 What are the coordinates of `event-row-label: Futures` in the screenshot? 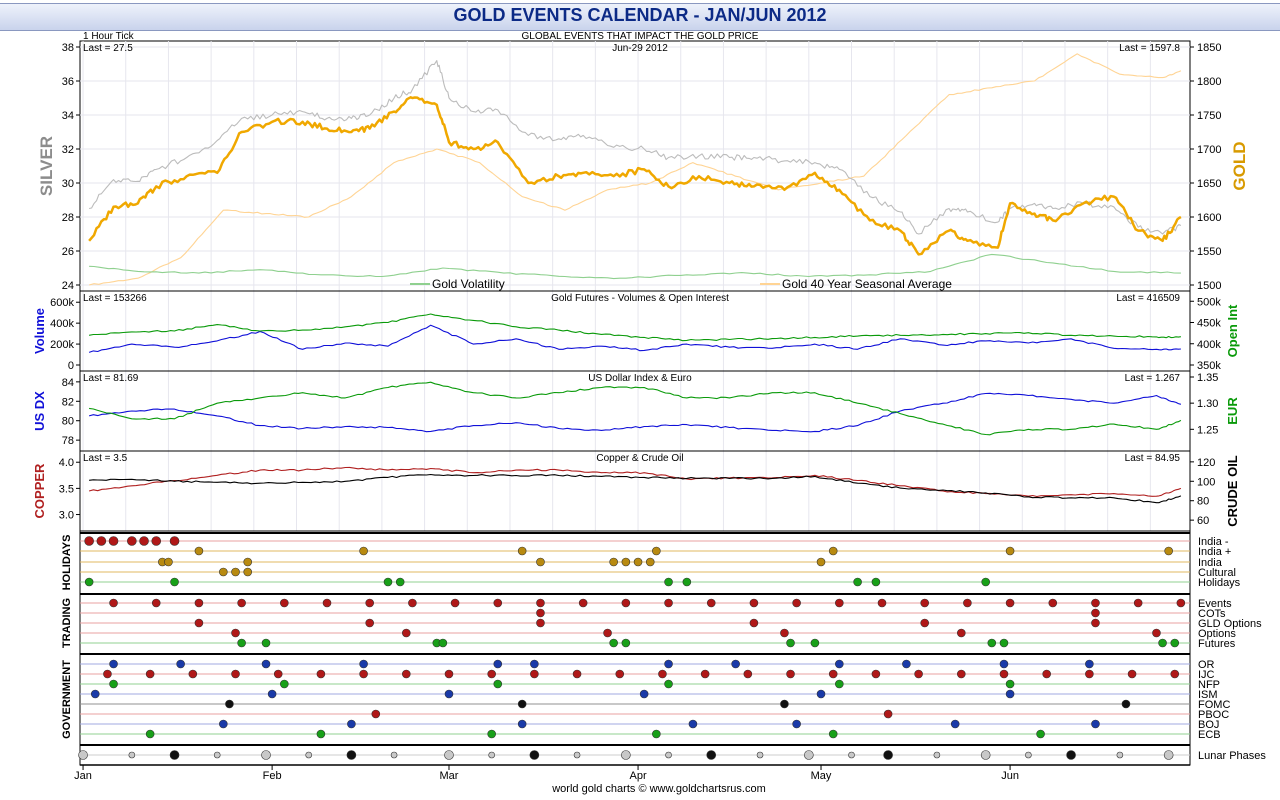 It's located at (1217, 644).